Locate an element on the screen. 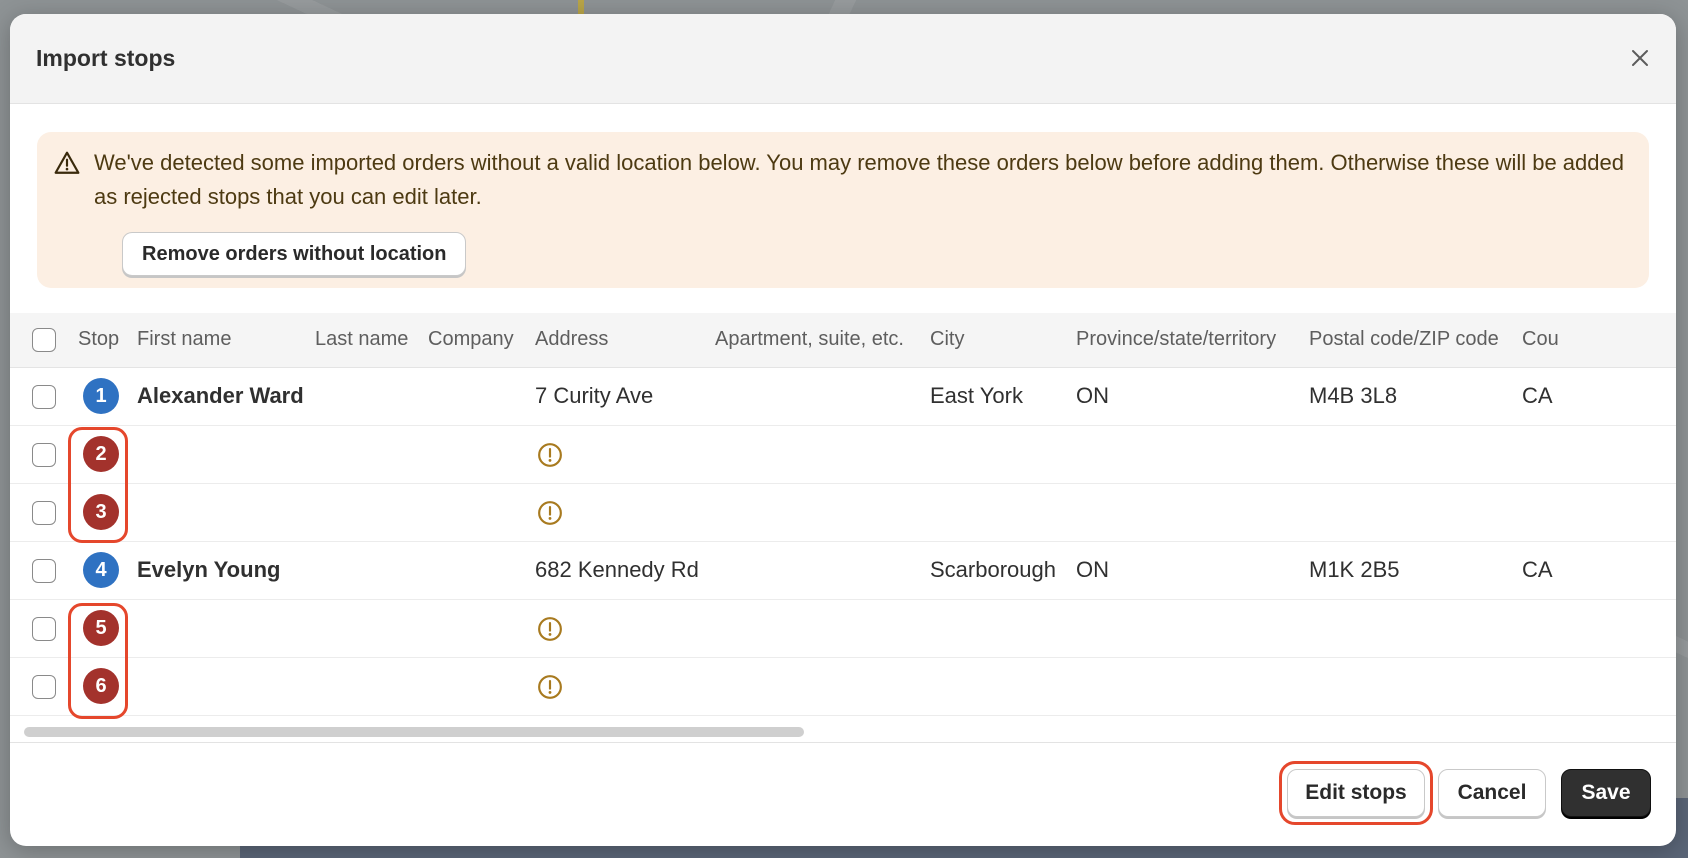  city-cell: Scarborough is located at coordinates (1003, 570).